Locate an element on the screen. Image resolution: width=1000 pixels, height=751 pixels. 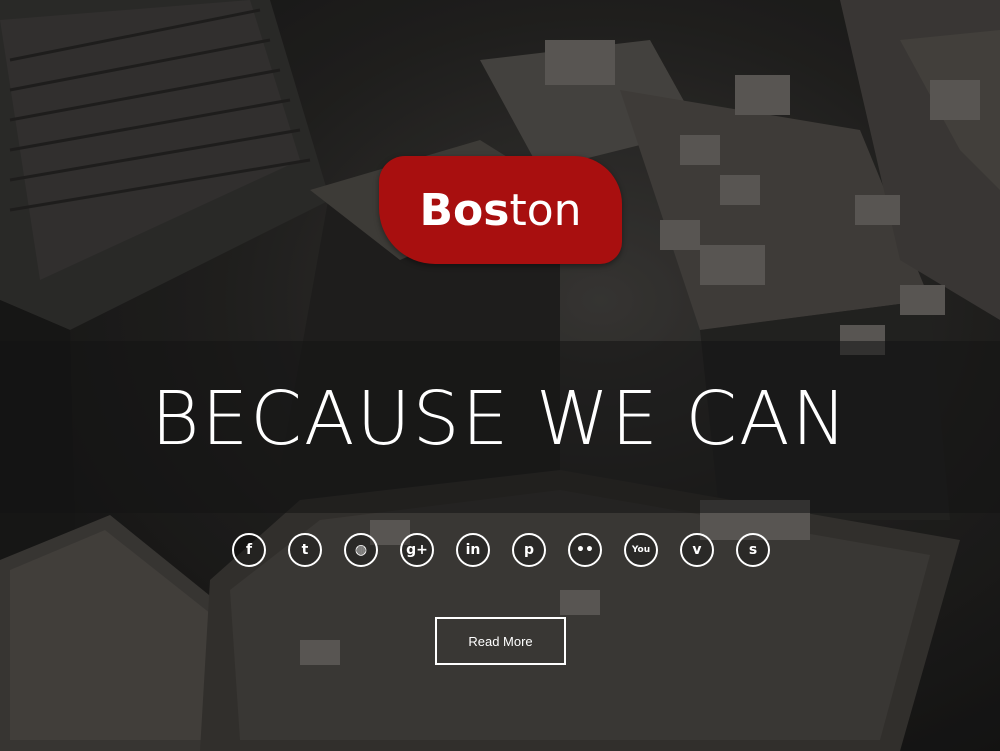
logo-text-regular: ton is located at coordinates (545, 210).